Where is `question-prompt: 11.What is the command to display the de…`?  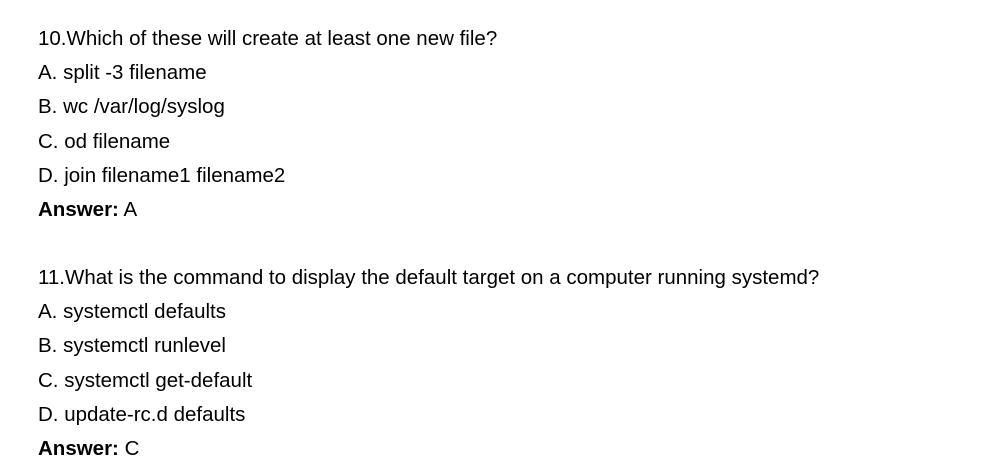
question-prompt: 11.What is the command to display the de… is located at coordinates (429, 277).